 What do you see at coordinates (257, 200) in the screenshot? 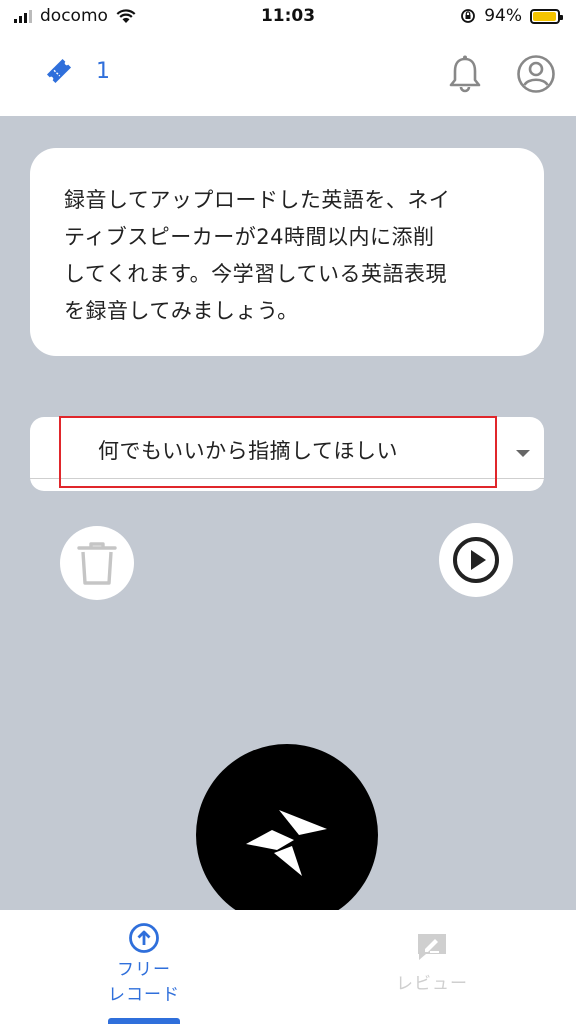
I see `info-line: 録音してアップロードした英語を、ネイ` at bounding box center [257, 200].